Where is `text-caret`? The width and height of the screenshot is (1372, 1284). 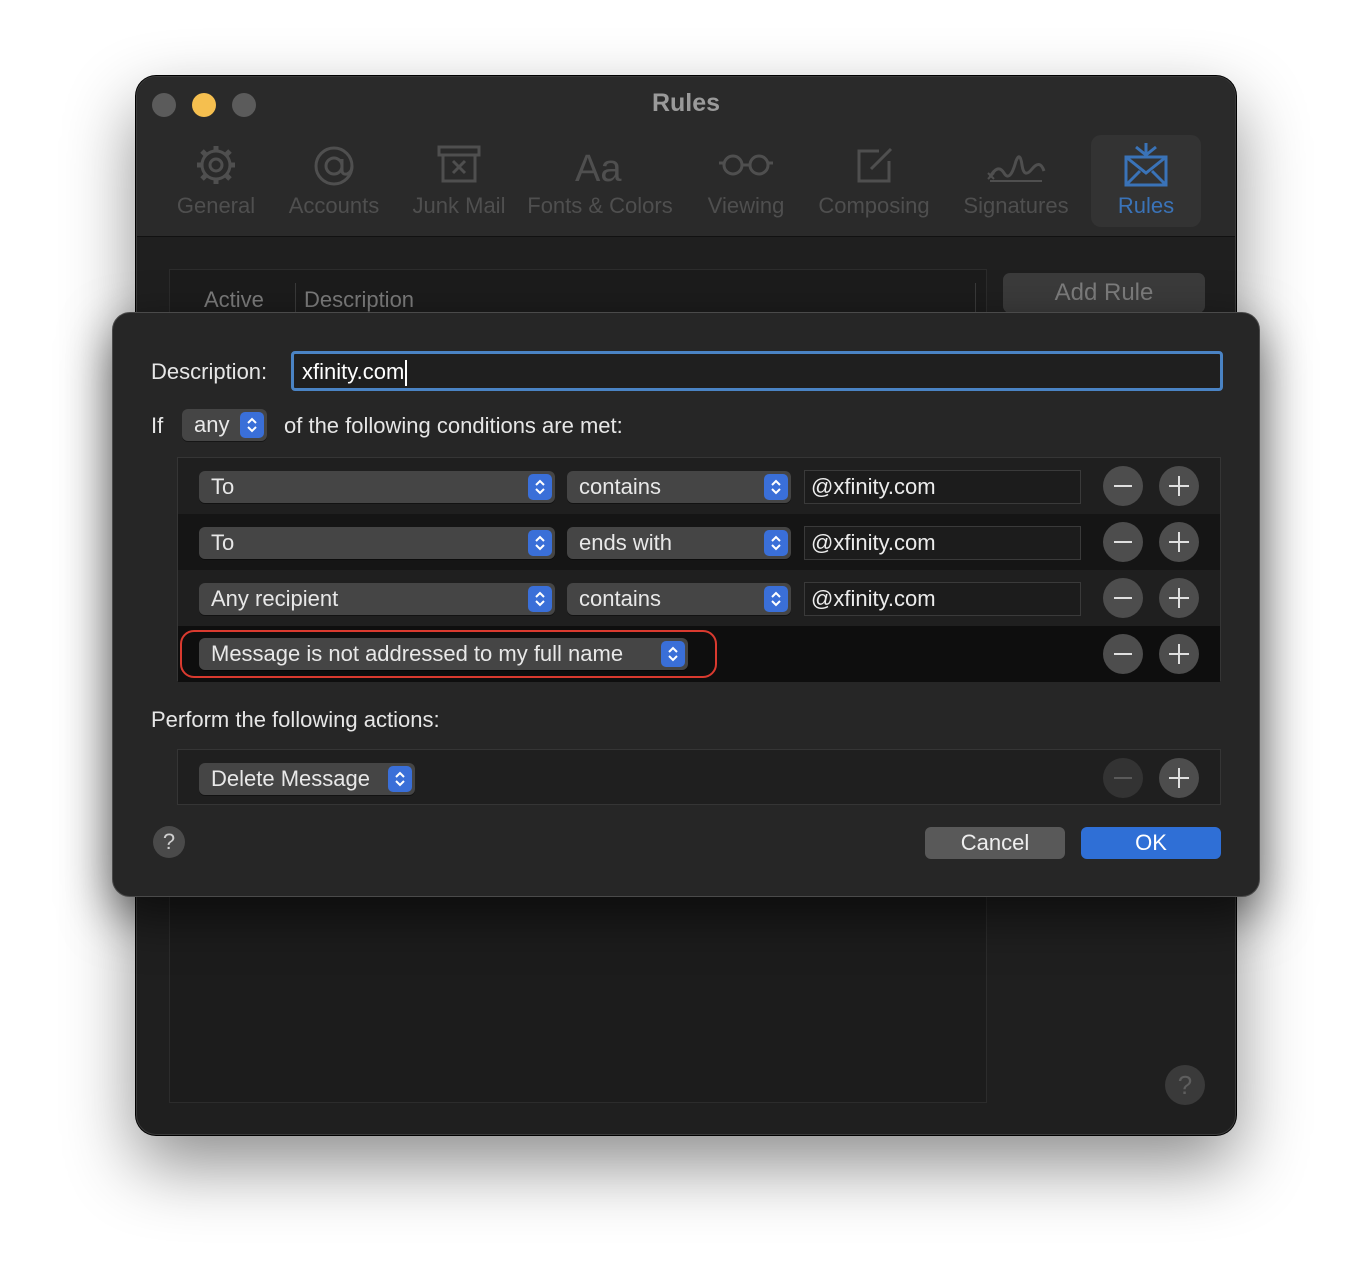
text-caret is located at coordinates (406, 373).